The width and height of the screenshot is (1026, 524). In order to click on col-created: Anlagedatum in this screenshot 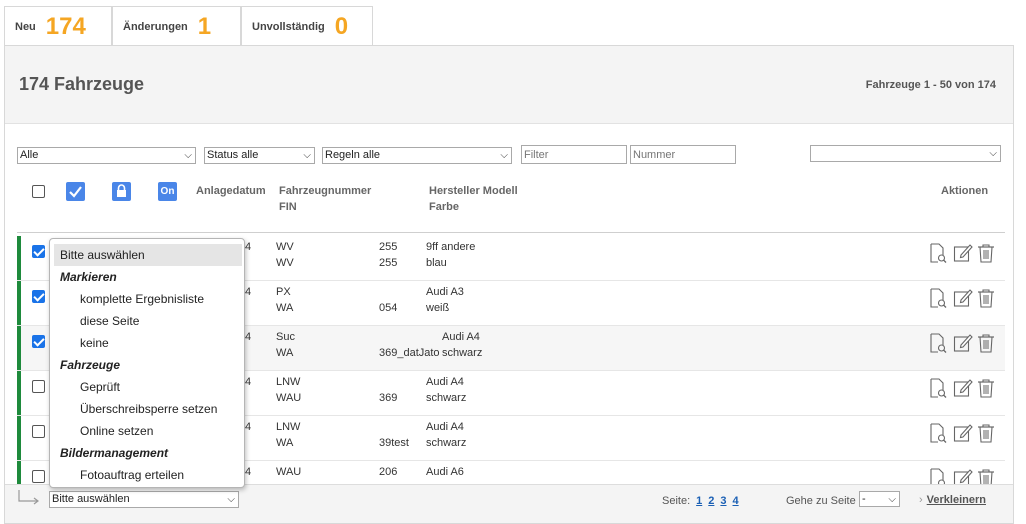, I will do `click(231, 191)`.